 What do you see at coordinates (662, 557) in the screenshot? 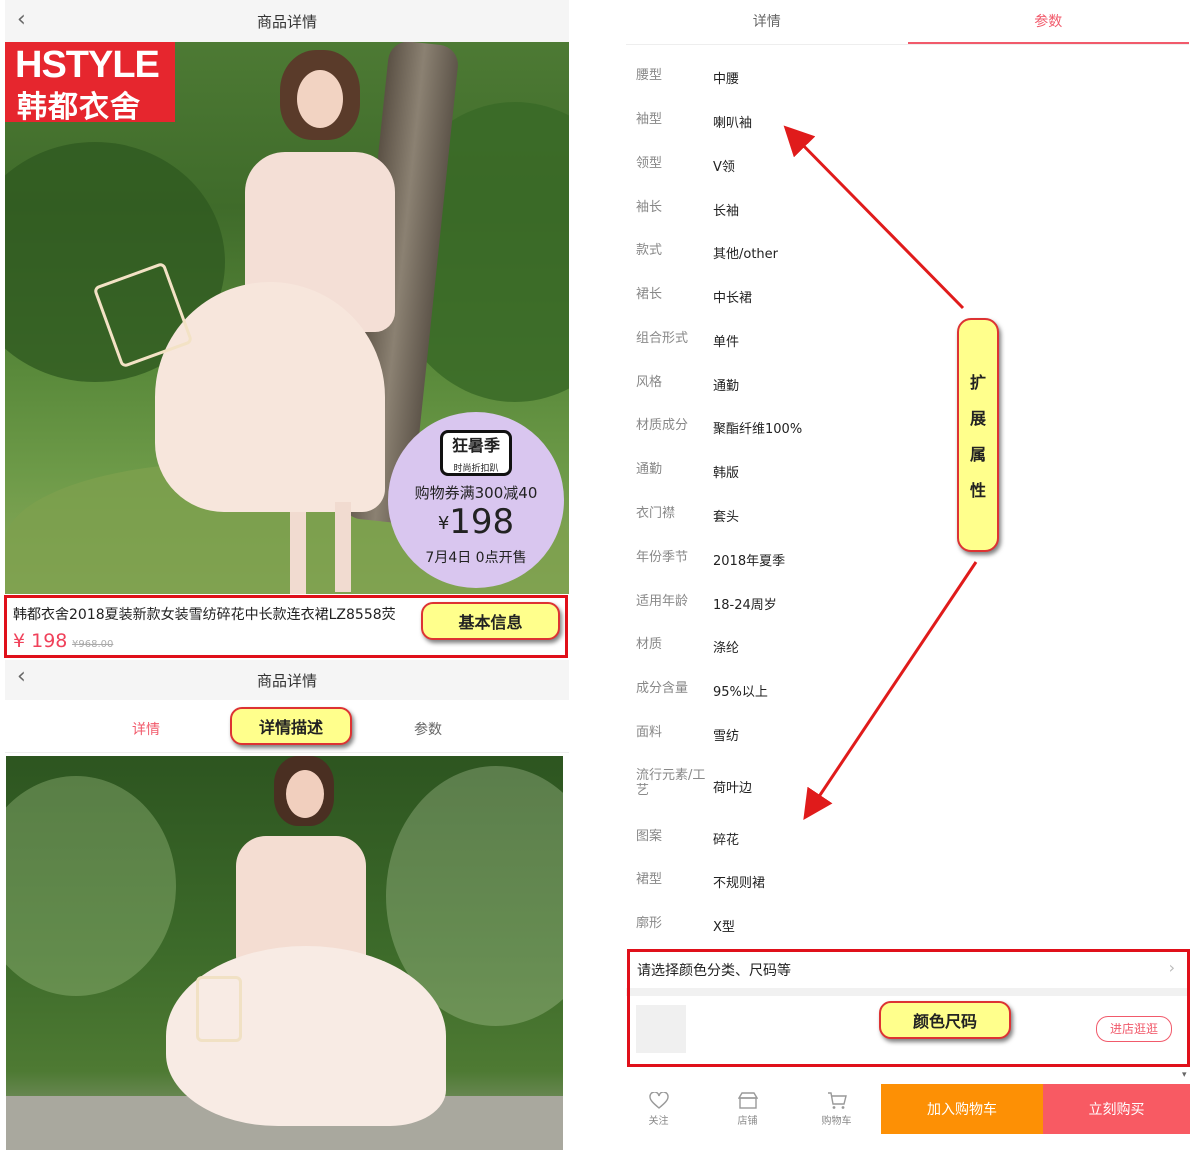
I see `param-key: 年份季节` at bounding box center [662, 557].